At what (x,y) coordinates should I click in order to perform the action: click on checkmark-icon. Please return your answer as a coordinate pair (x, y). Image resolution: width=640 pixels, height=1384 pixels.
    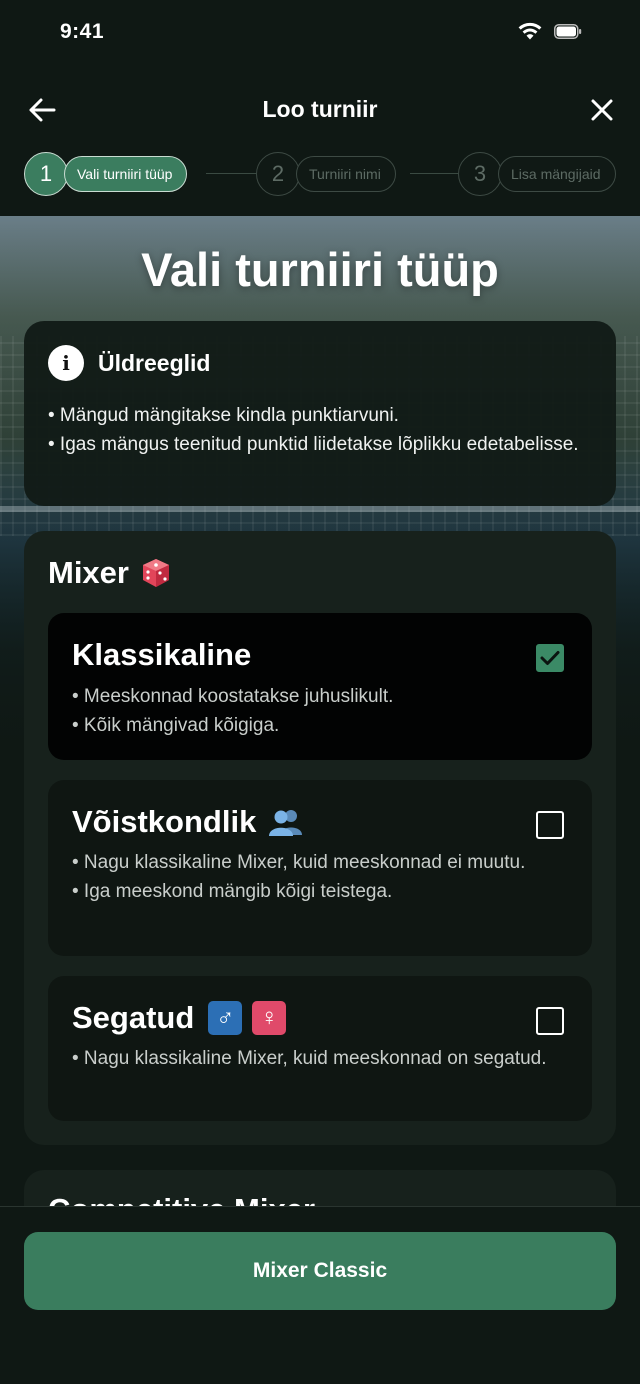
    Looking at the image, I should click on (550, 658).